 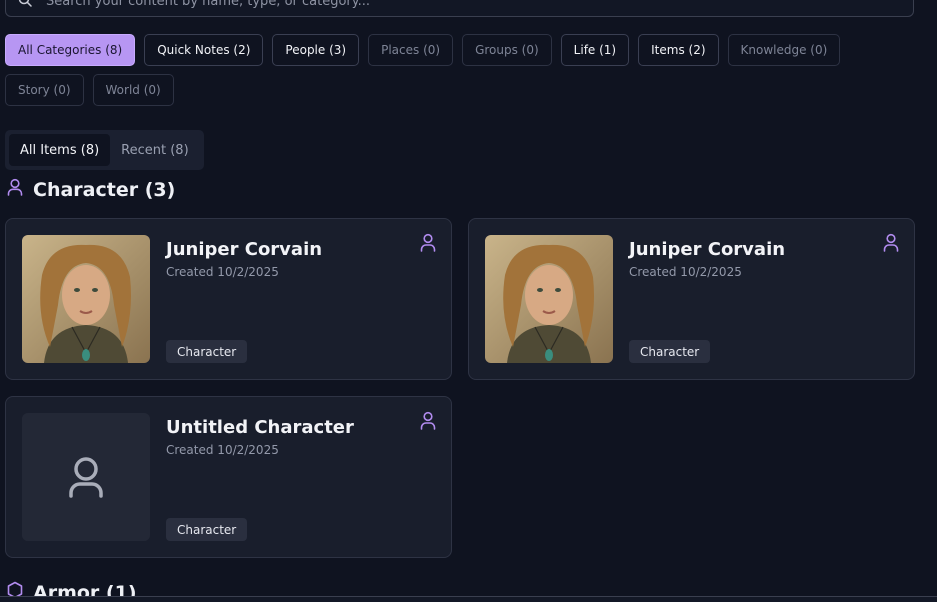 I want to click on bottom-bar, so click(x=468, y=599).